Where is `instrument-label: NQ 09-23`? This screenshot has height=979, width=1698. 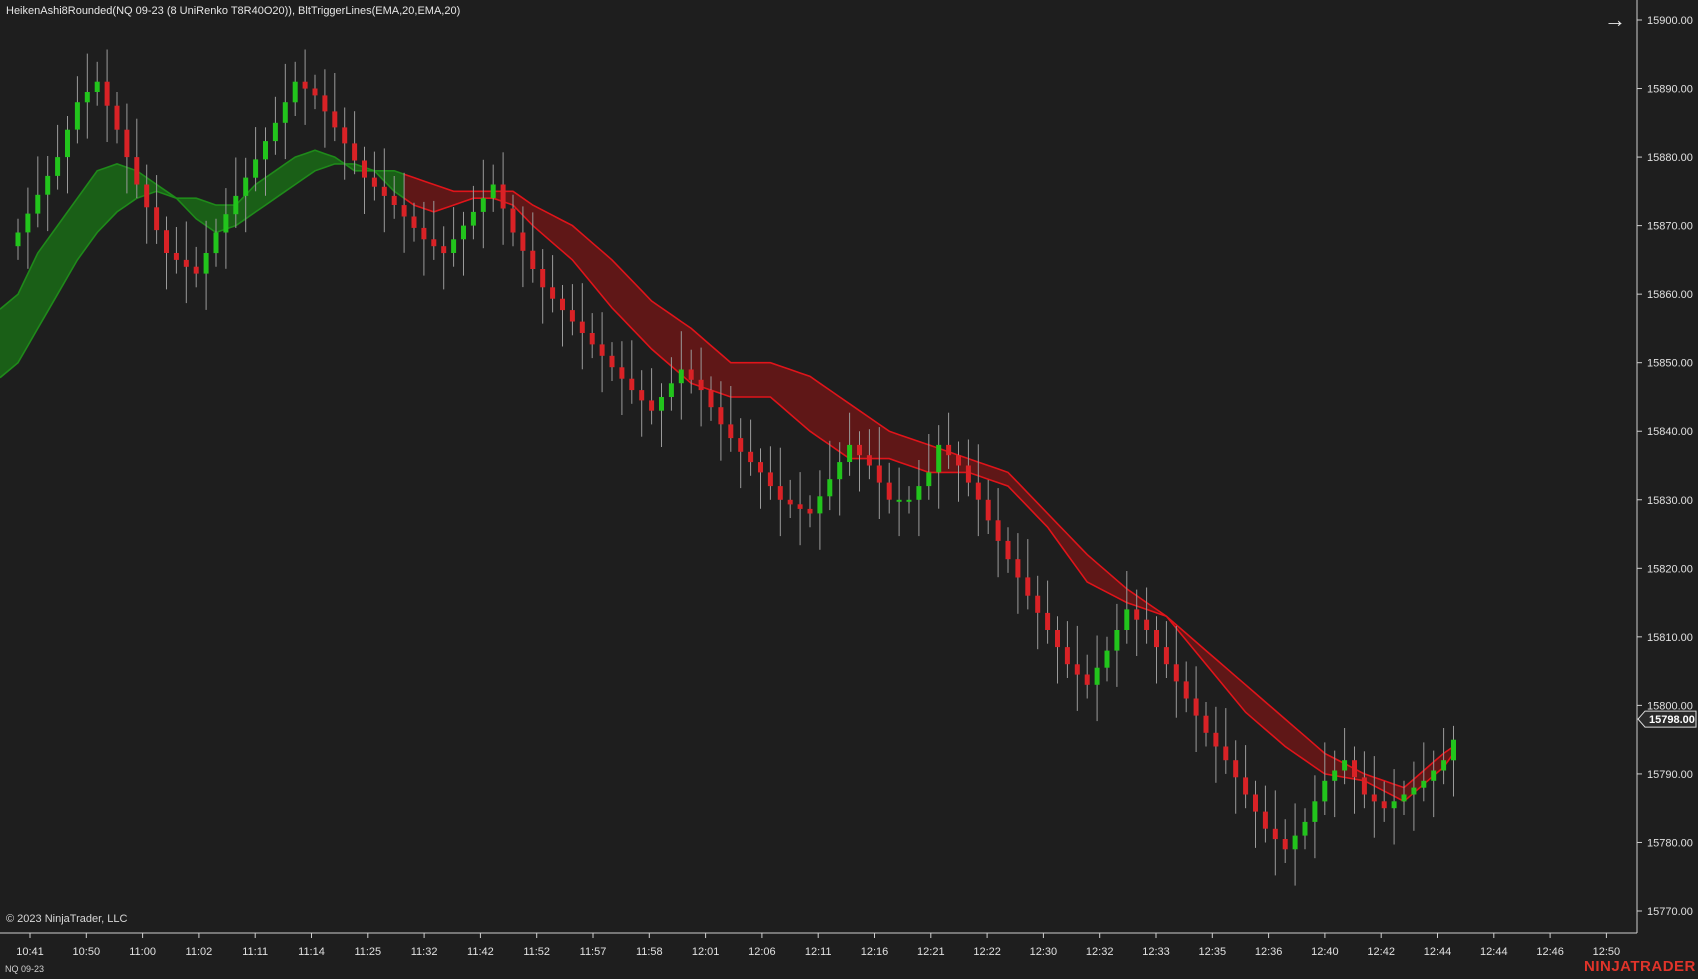 instrument-label: NQ 09-23 is located at coordinates (25, 969).